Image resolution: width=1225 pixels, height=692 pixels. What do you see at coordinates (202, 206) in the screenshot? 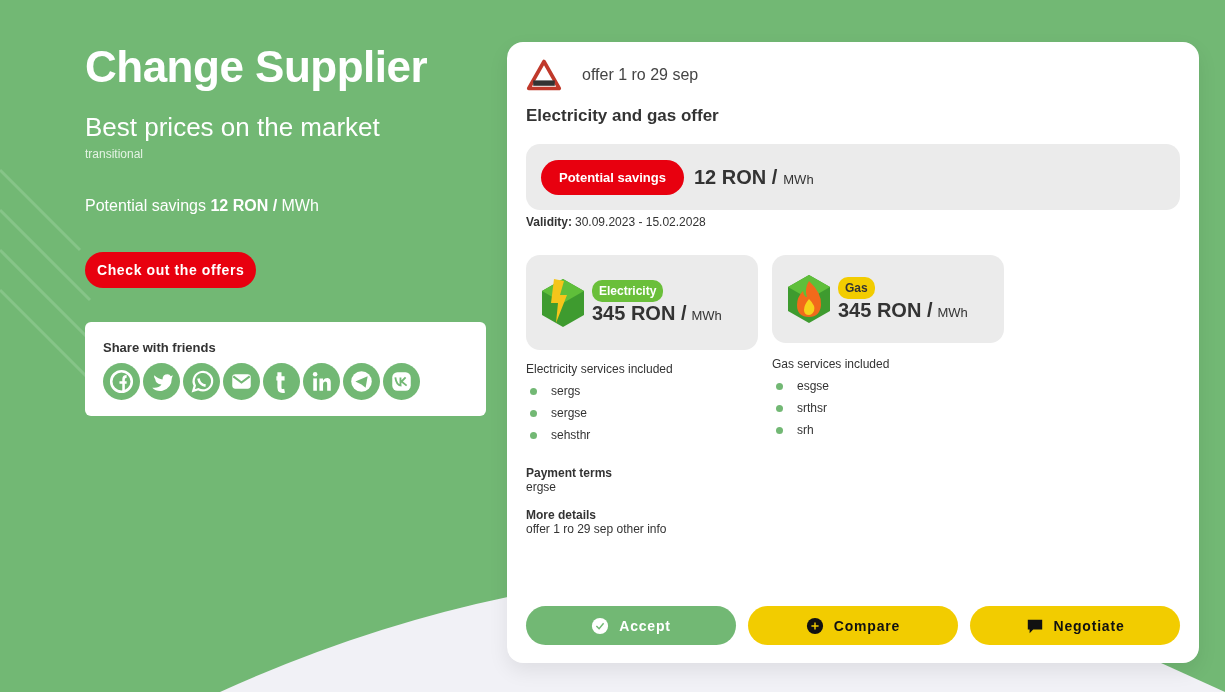
I see `savings-text: Potential savings 12 RON / MWh` at bounding box center [202, 206].